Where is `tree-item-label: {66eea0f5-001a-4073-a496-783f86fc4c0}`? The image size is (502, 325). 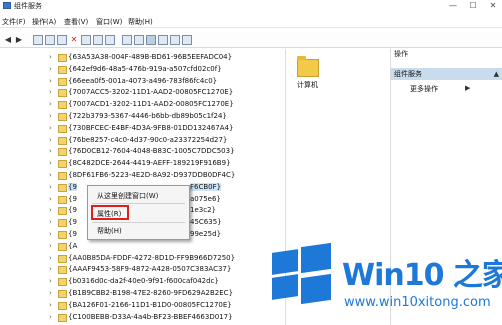
tree-item-label: {66eea0f5-001a-4073-a496-783f86fc4c0} is located at coordinates (143, 80).